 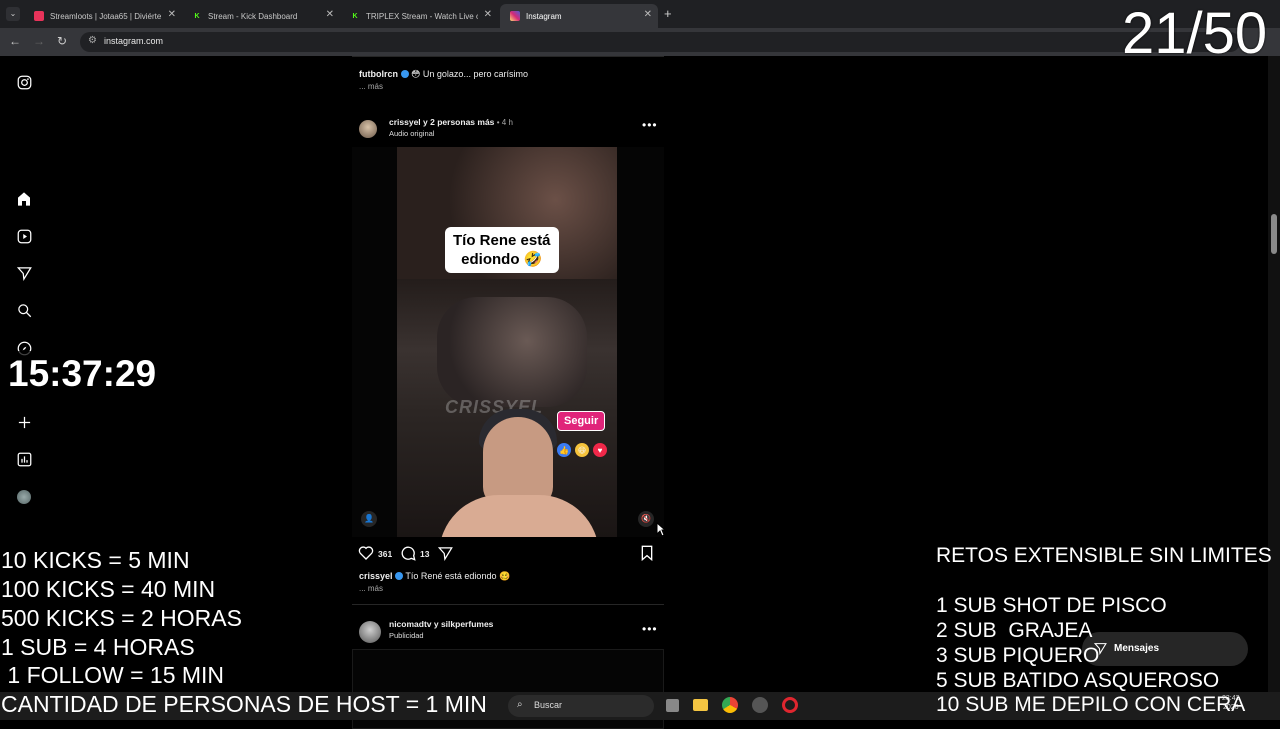 What do you see at coordinates (1165, 649) in the screenshot?
I see `messages-button: Mensajes` at bounding box center [1165, 649].